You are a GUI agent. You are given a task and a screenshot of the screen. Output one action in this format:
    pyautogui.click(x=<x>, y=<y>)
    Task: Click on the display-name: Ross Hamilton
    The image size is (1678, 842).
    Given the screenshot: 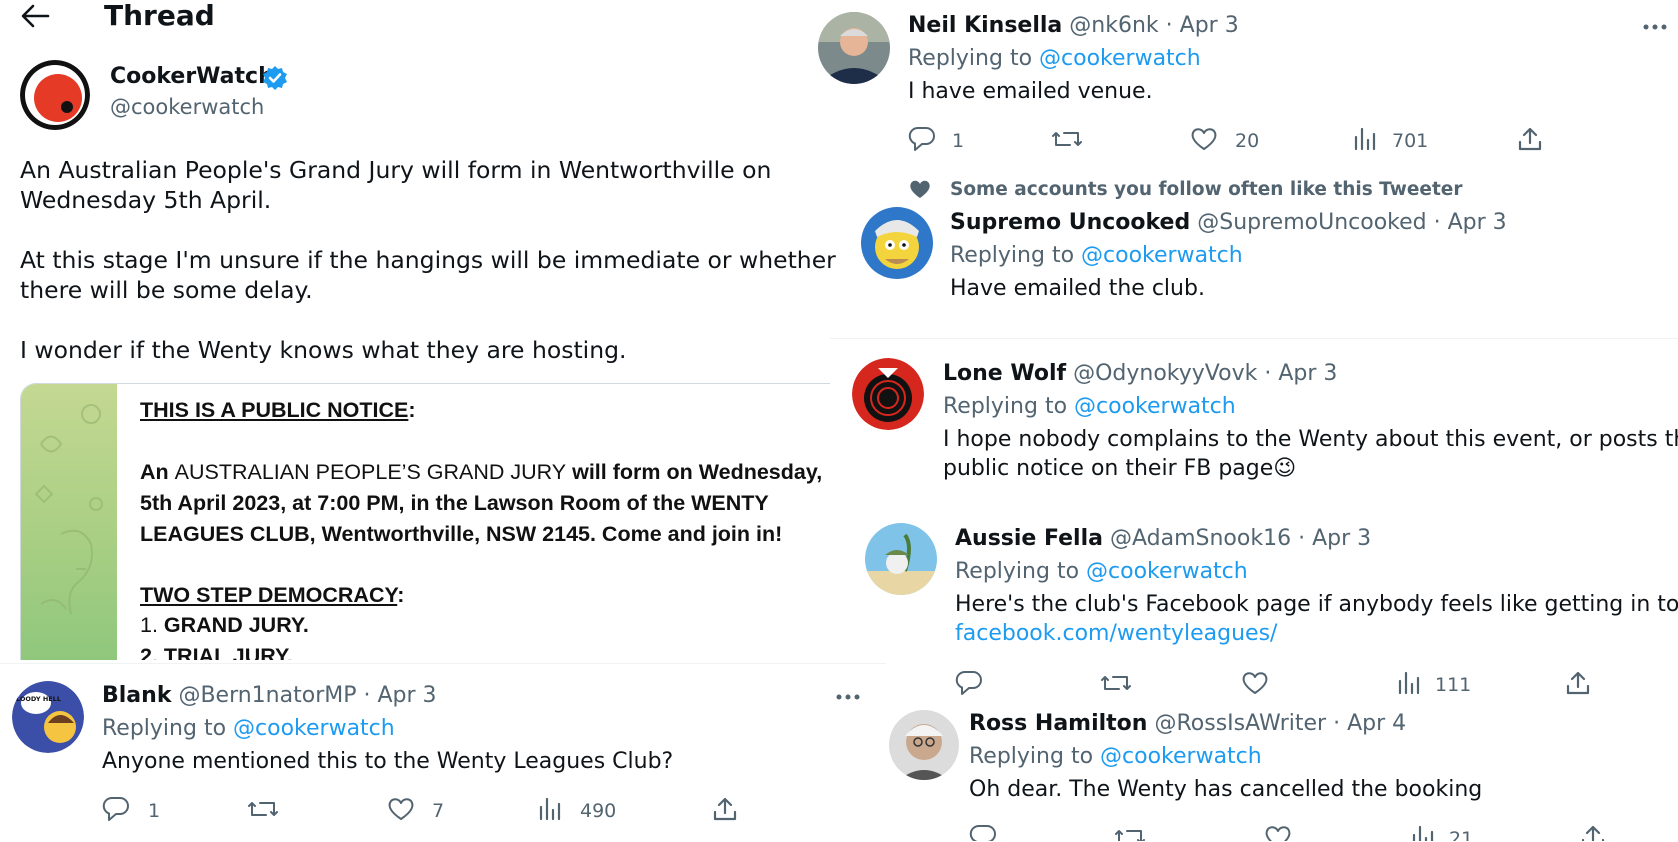 What is the action you would take?
    pyautogui.click(x=1058, y=723)
    